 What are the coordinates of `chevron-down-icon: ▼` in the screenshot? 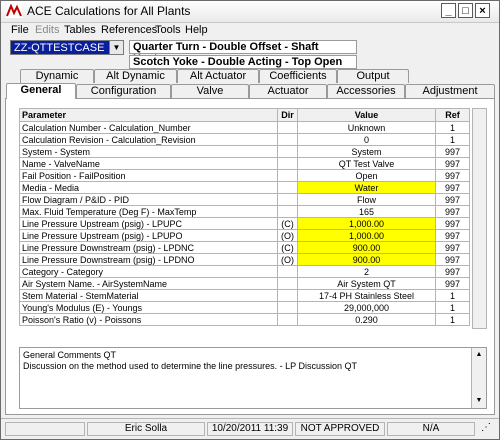 It's located at (116, 47).